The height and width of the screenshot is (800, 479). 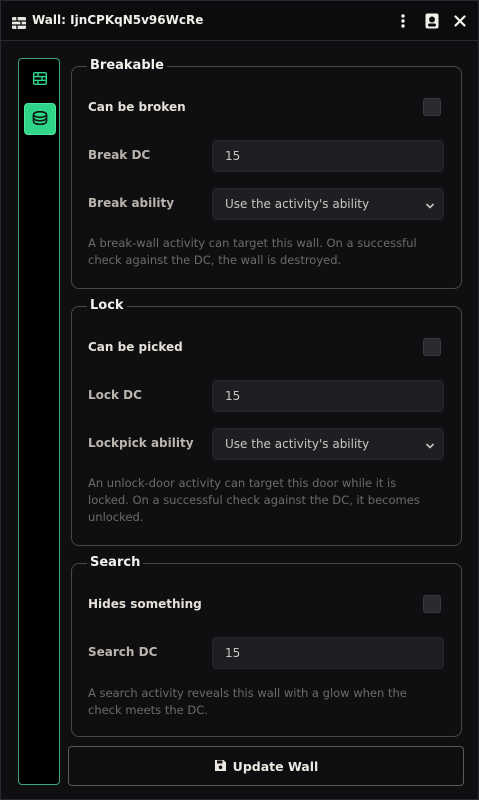 What do you see at coordinates (127, 66) in the screenshot?
I see `section-legend: Breakable` at bounding box center [127, 66].